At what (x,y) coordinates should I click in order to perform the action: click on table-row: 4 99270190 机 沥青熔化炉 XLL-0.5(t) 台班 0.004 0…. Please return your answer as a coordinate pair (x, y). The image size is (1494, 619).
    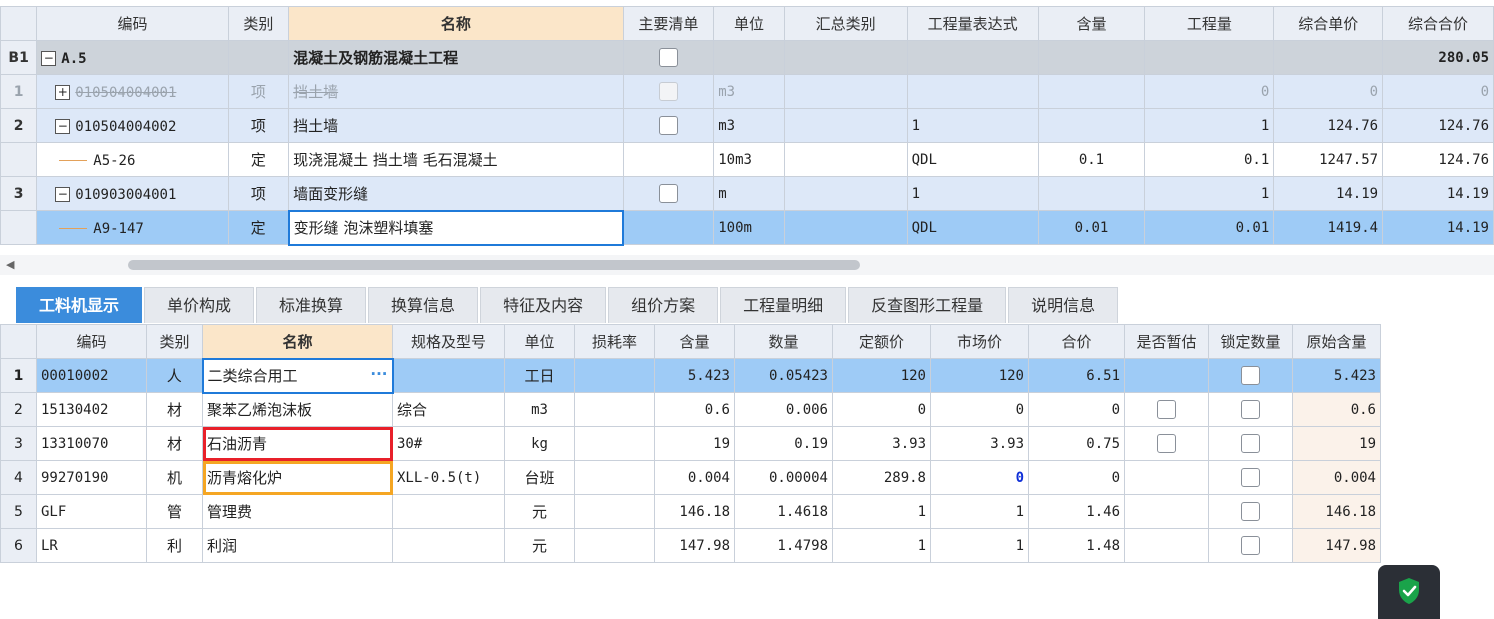
    Looking at the image, I should click on (690, 477).